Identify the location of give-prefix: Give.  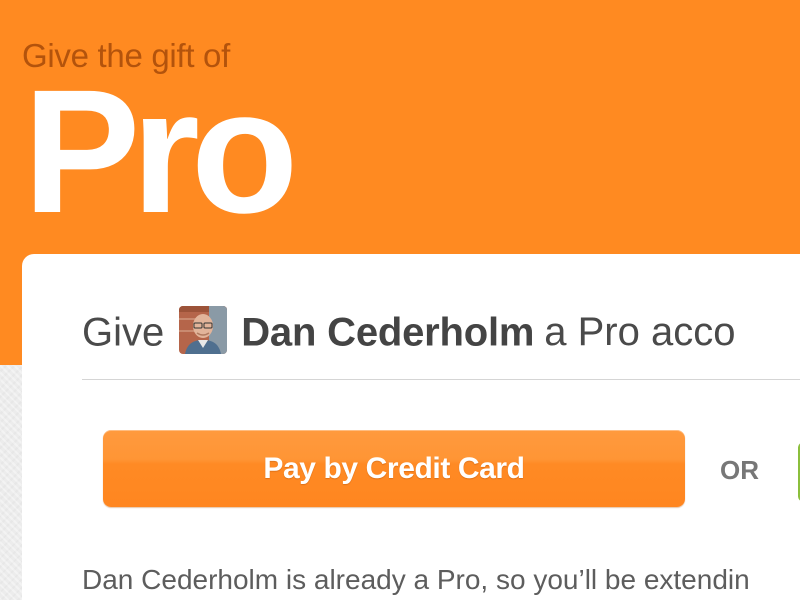
(123, 332).